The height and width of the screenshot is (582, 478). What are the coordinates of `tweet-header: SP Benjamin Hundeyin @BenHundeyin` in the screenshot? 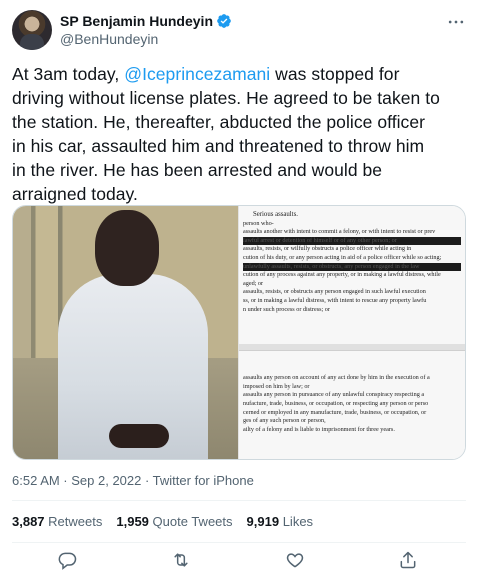 It's located at (239, 30).